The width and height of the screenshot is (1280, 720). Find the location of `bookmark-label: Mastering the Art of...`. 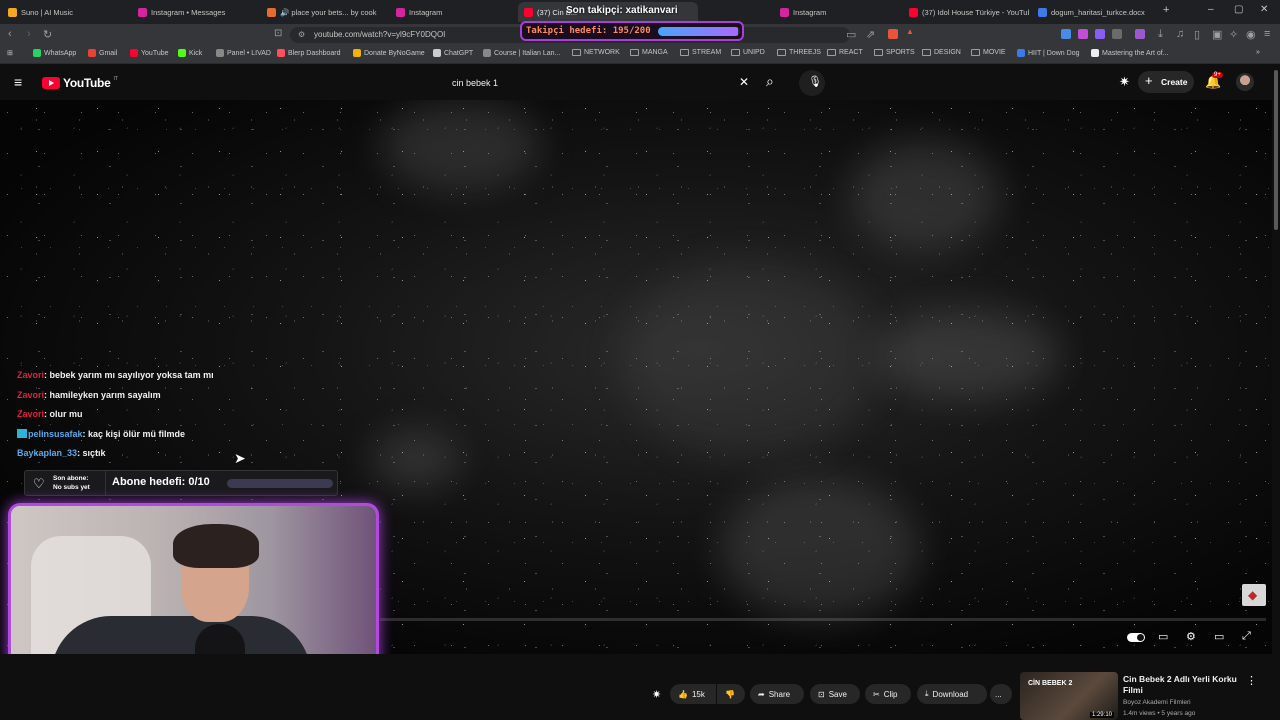

bookmark-label: Mastering the Art of... is located at coordinates (1135, 53).